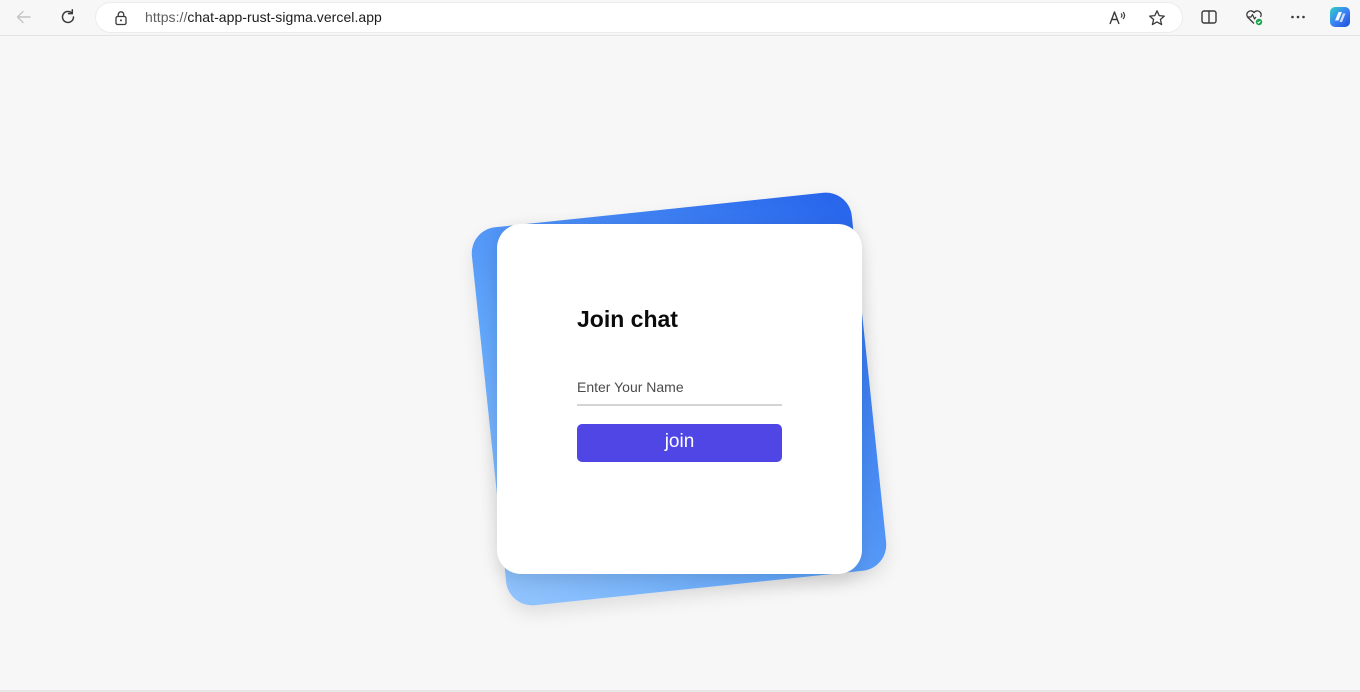 This screenshot has width=1360, height=692. I want to click on refresh-icon, so click(68, 17).